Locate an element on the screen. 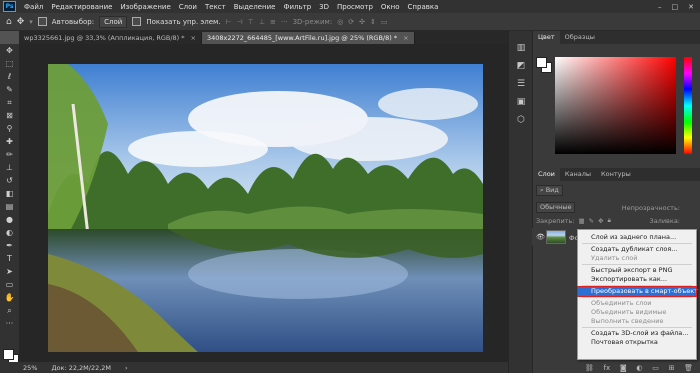 This screenshot has height=373, width=700. document-size: Док: 22,2M/22,2M is located at coordinates (81, 368).